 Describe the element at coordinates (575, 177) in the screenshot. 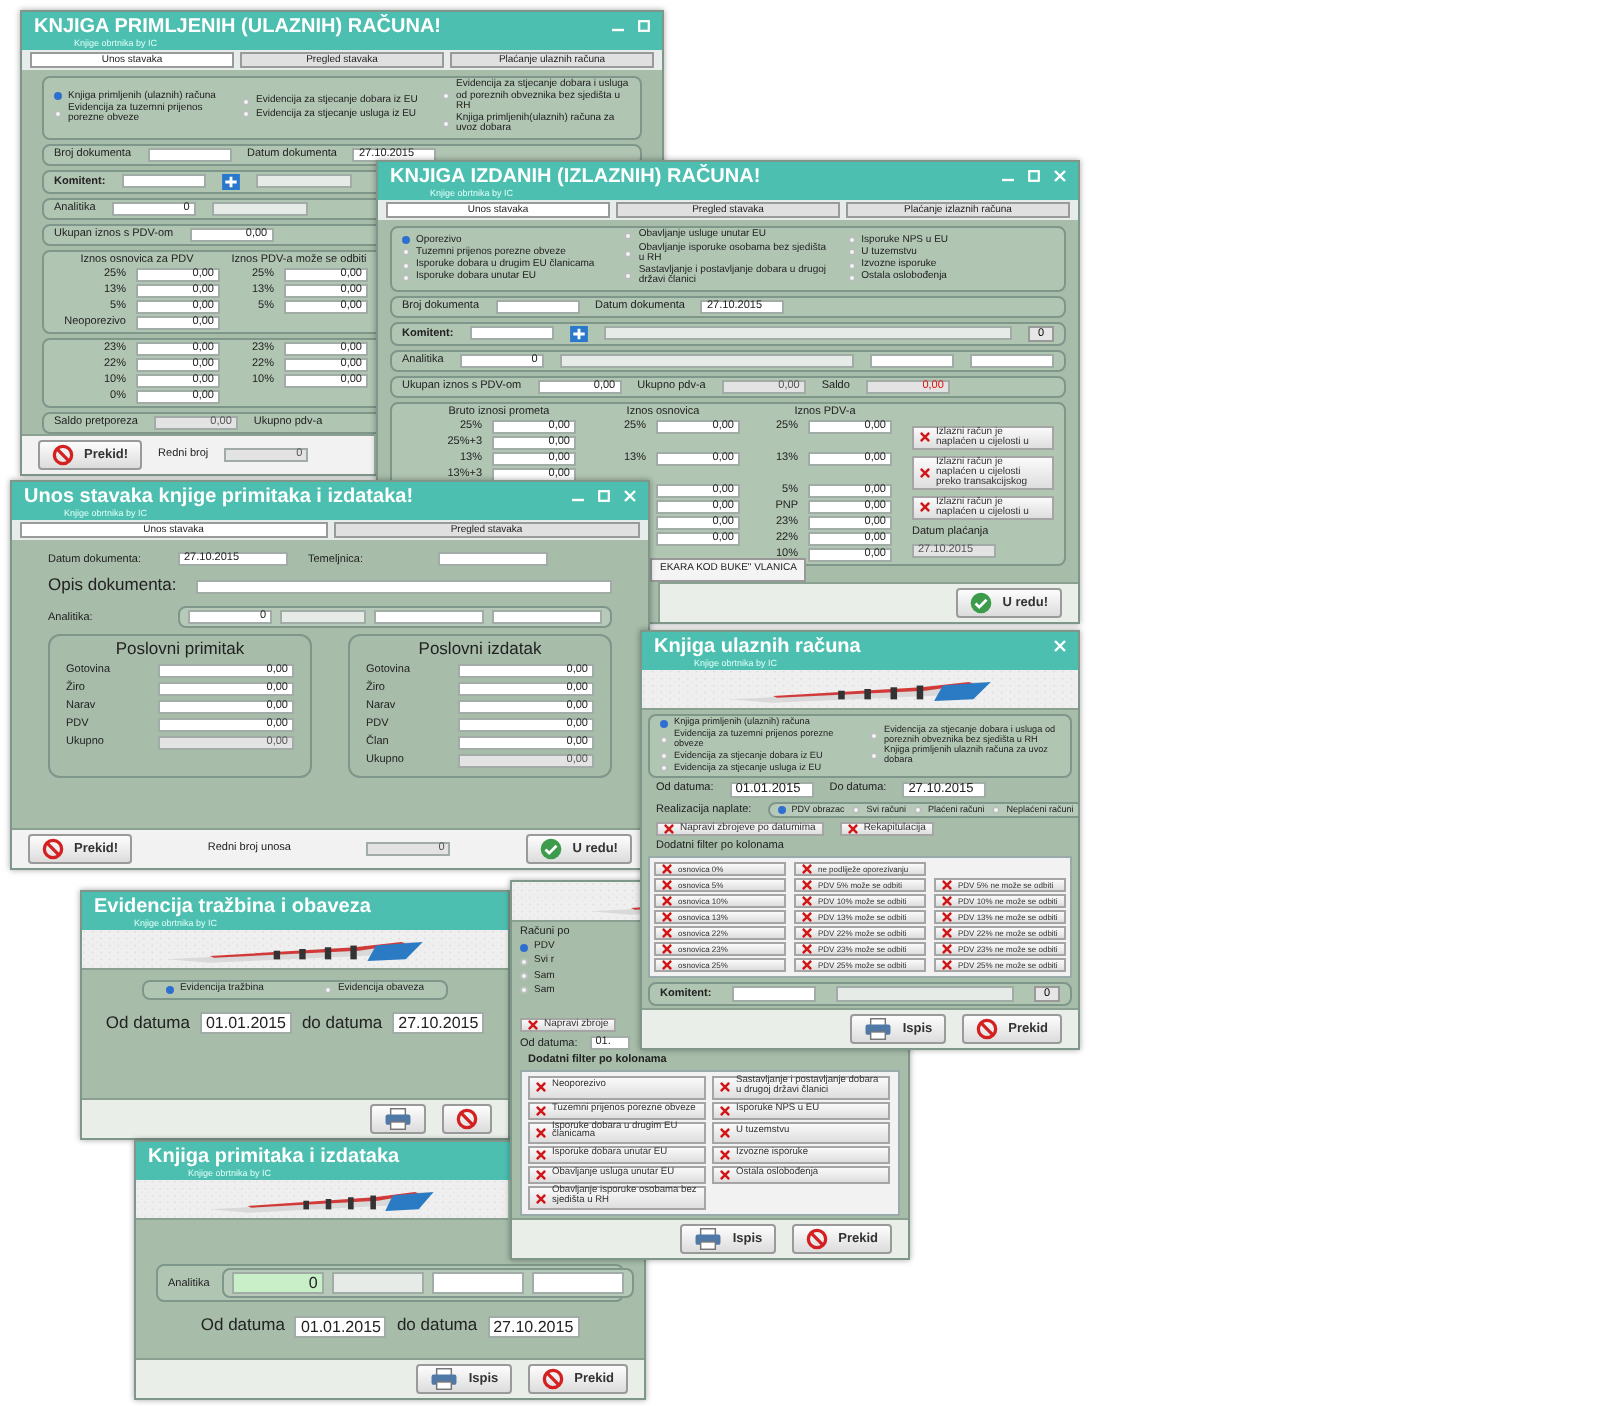

I see `window-title: KNJIGA IZDANIH (IZLAZNIH) RAČUNA!` at that location.